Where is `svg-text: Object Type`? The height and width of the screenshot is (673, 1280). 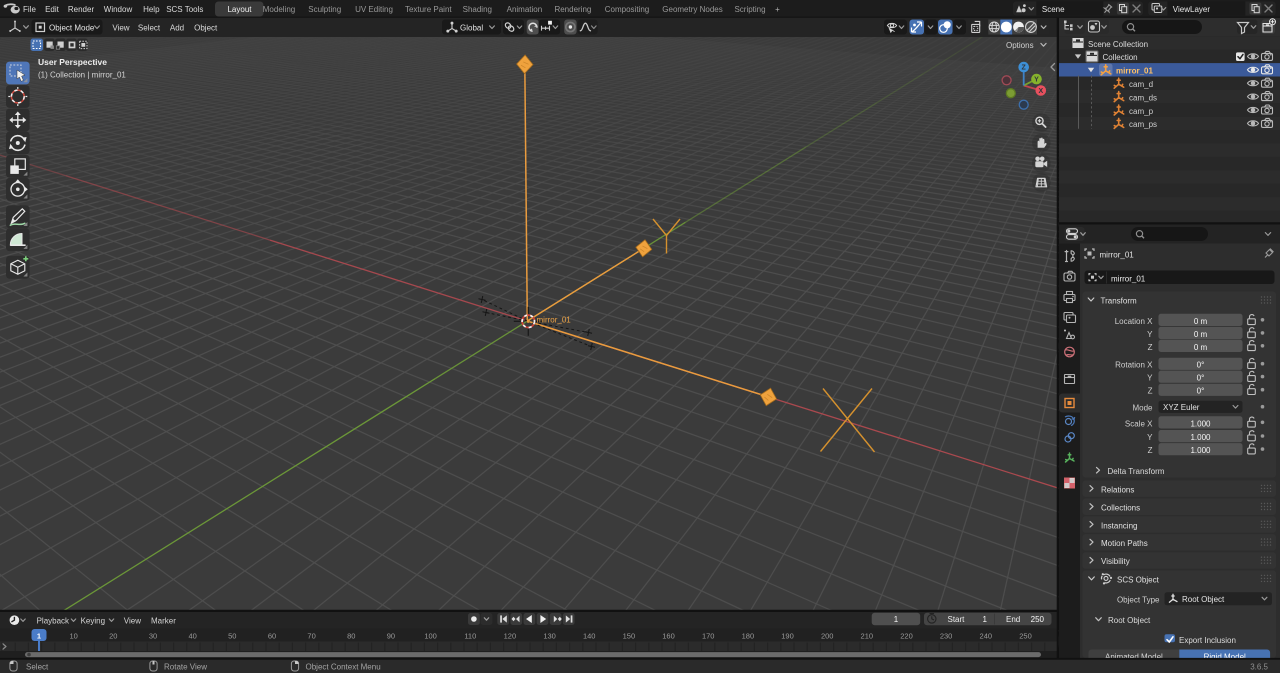 svg-text: Object Type is located at coordinates (1138, 600).